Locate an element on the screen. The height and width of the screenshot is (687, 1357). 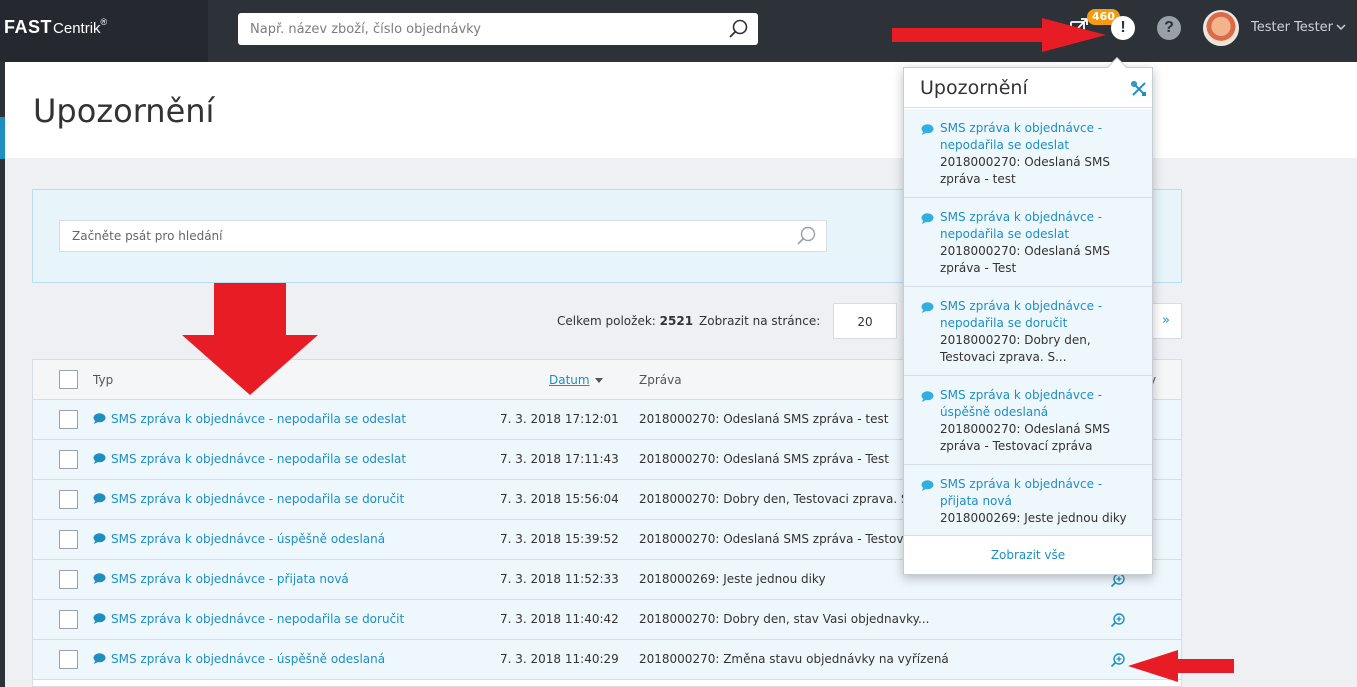
page-title: Upozornění is located at coordinates (124, 111).